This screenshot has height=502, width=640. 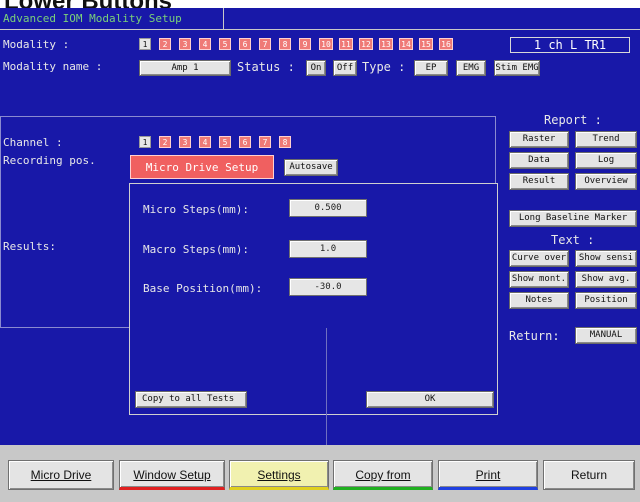 I want to click on return-label: Return:, so click(x=534, y=336).